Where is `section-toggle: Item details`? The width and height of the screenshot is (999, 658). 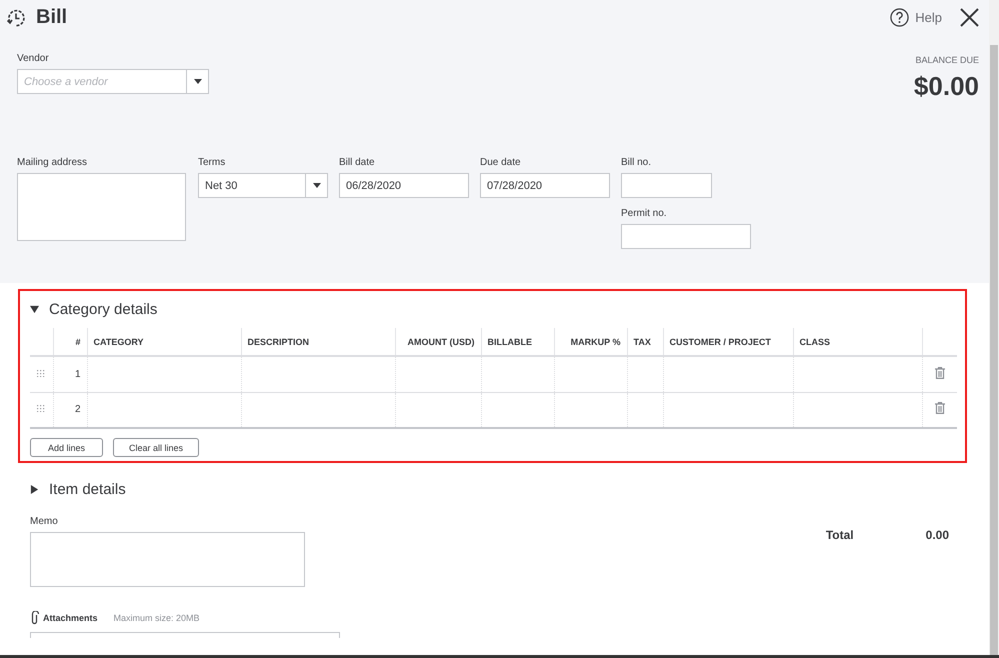
section-toggle: Item details is located at coordinates (489, 489).